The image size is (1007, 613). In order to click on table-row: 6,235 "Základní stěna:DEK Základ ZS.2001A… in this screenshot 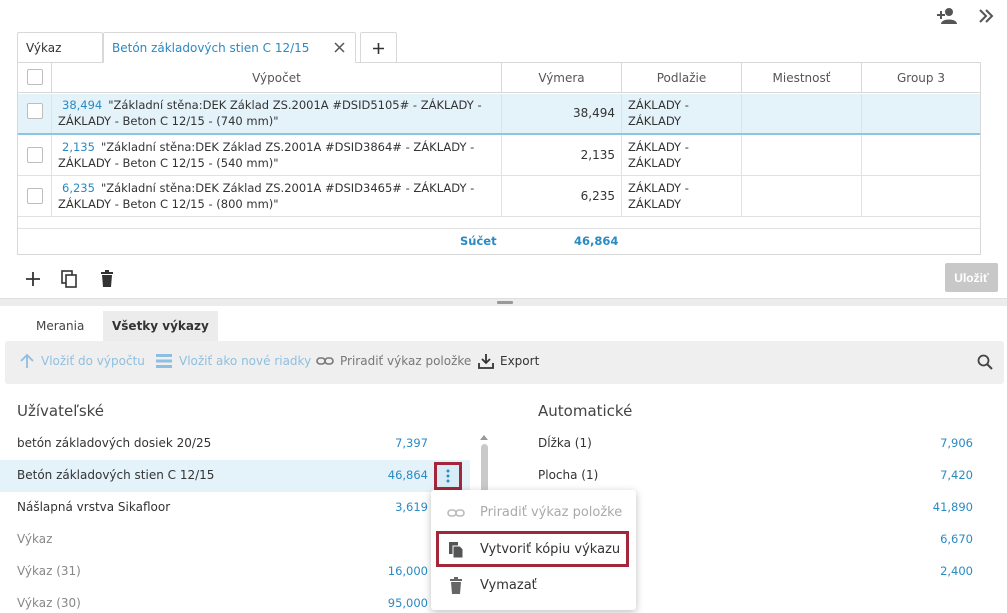, I will do `click(499, 196)`.